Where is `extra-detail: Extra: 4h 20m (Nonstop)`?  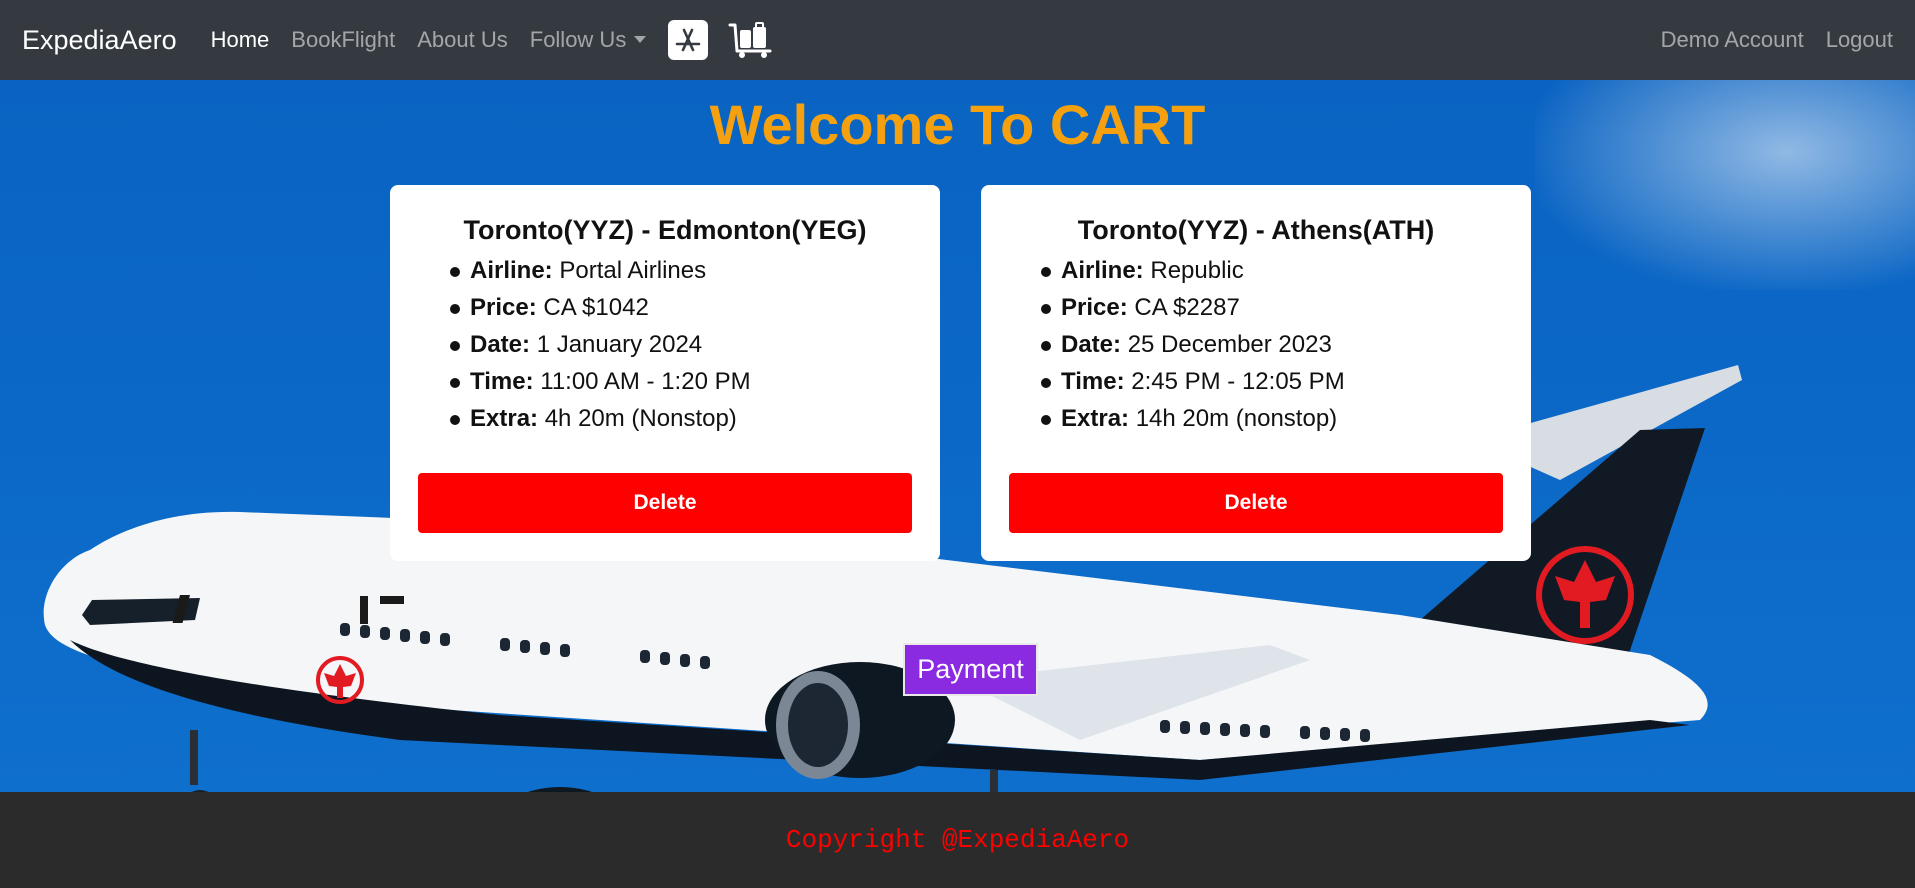
extra-detail: Extra: 4h 20m (Nonstop) is located at coordinates (681, 418).